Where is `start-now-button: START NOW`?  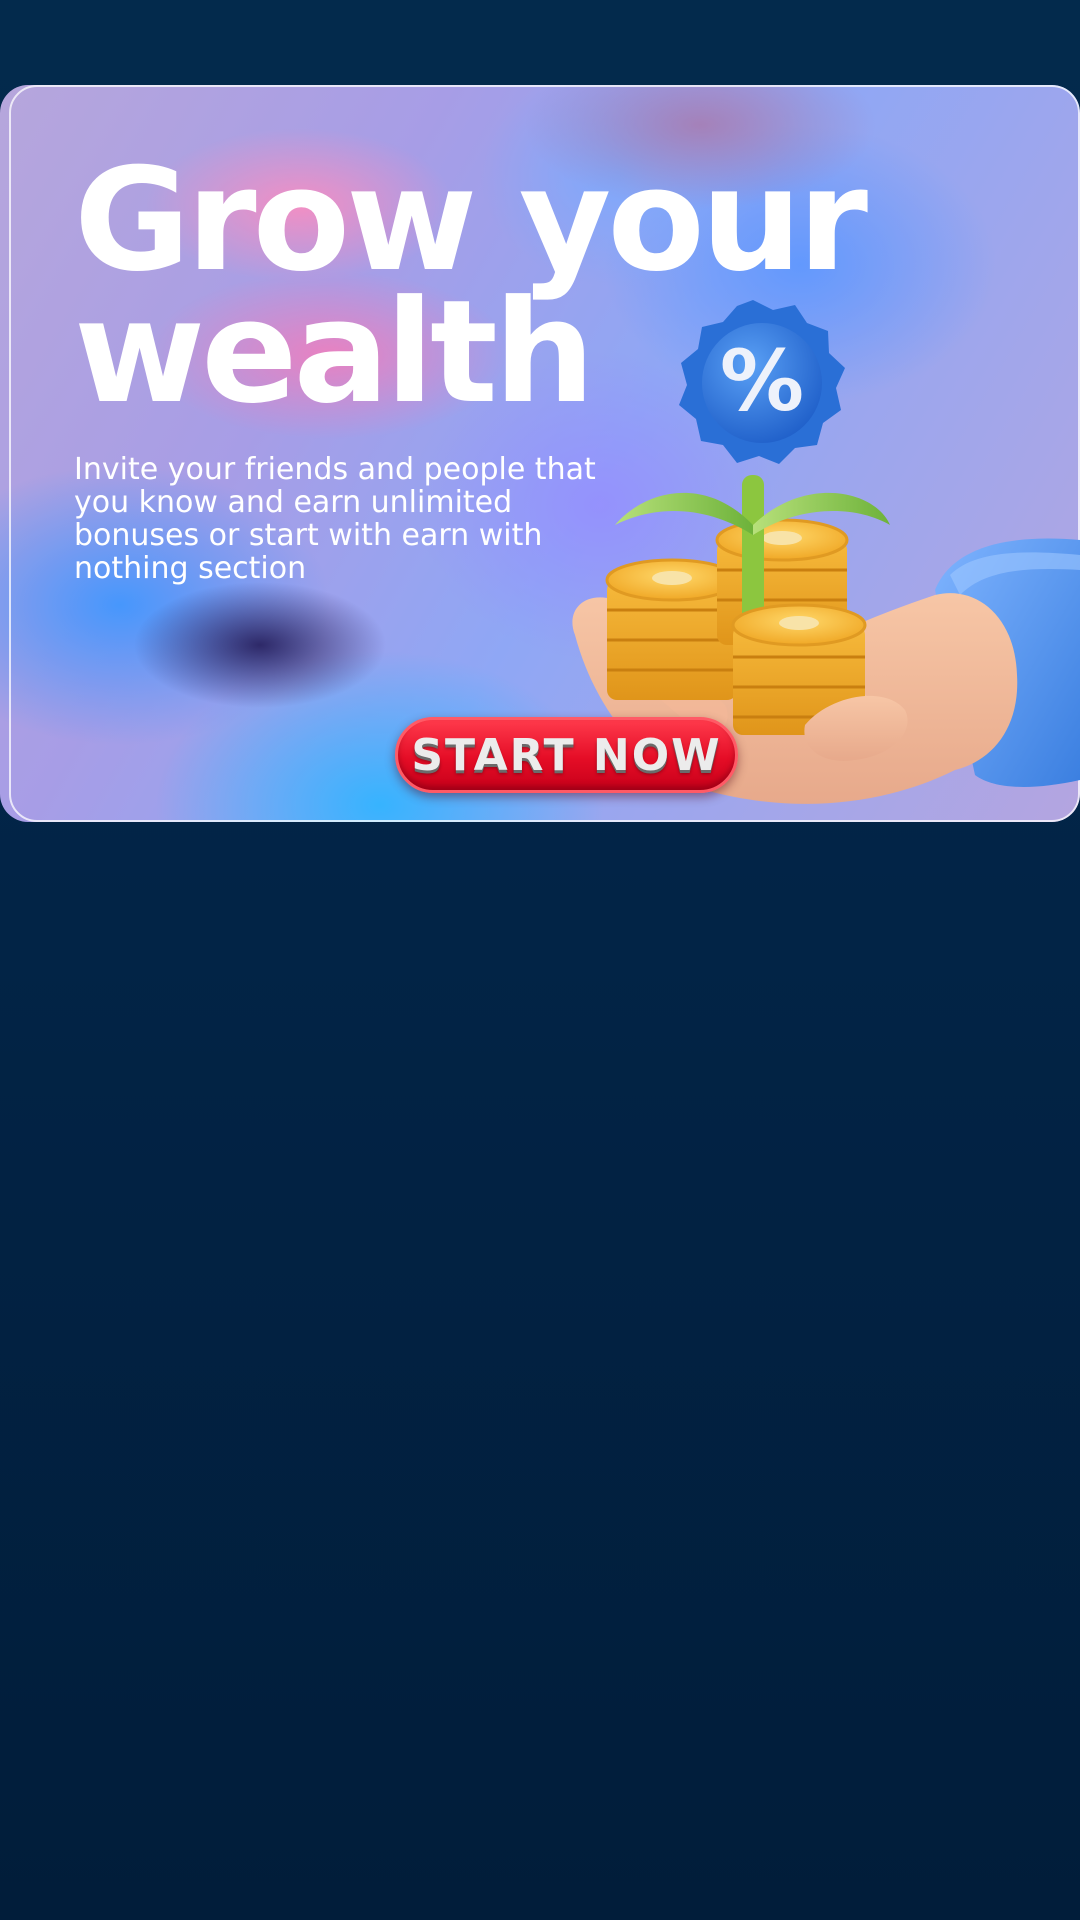
start-now-button: START NOW is located at coordinates (566, 755).